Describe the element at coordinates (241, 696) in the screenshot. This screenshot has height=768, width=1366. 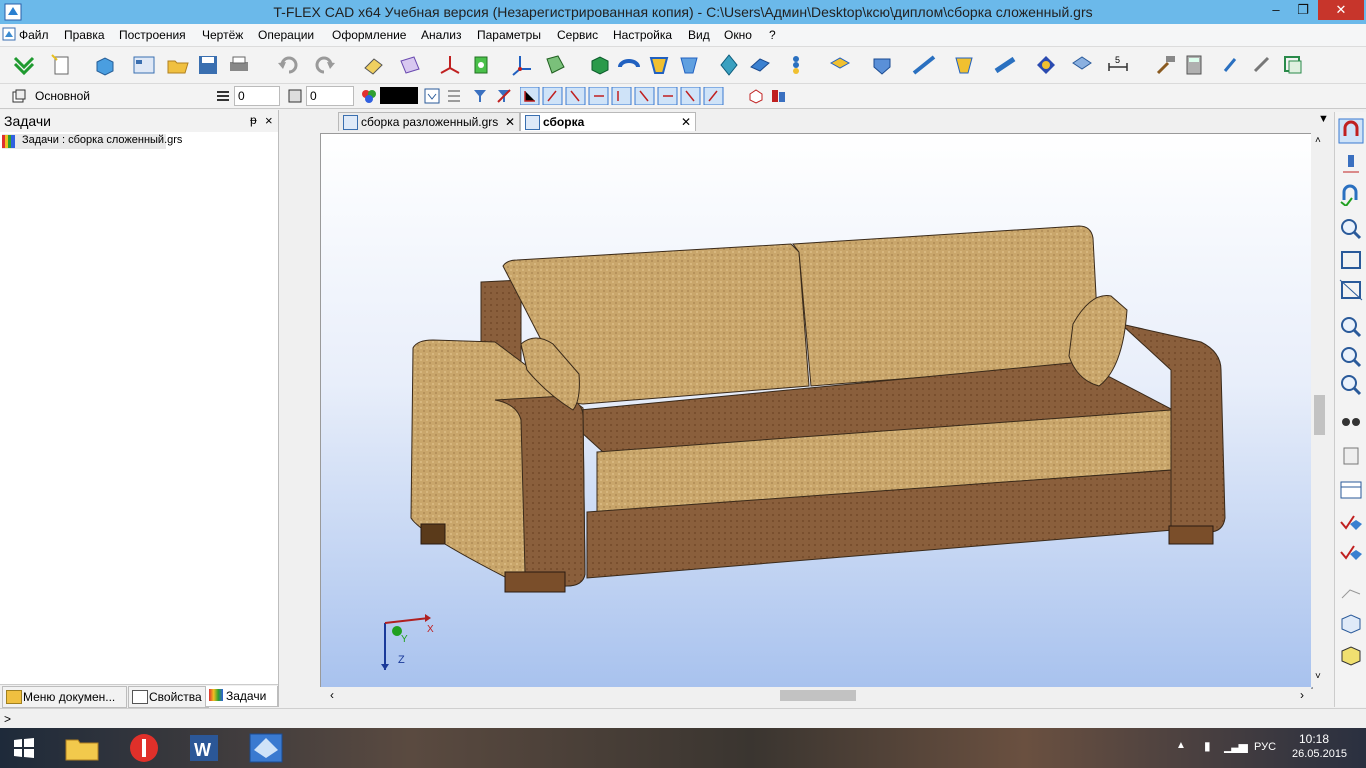
I see `tab-tasks: Задачи` at that location.